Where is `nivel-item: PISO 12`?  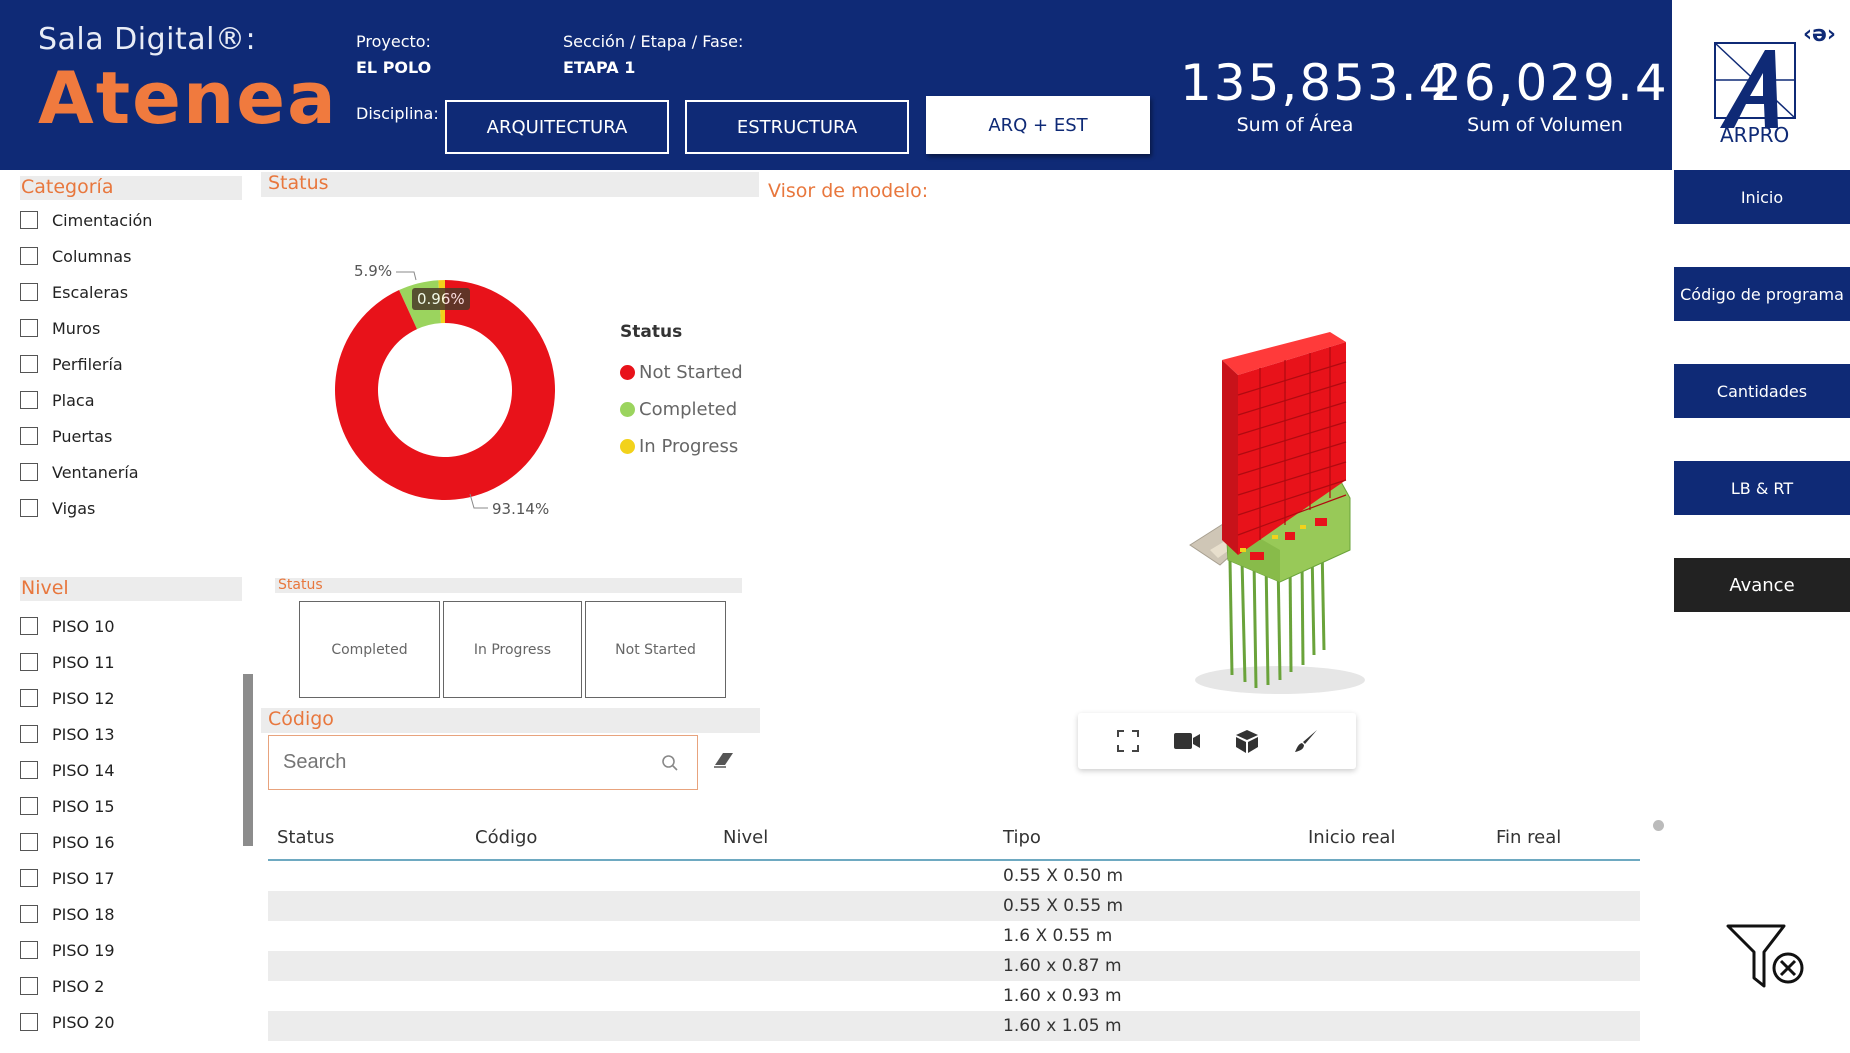 nivel-item: PISO 12 is located at coordinates (67, 698).